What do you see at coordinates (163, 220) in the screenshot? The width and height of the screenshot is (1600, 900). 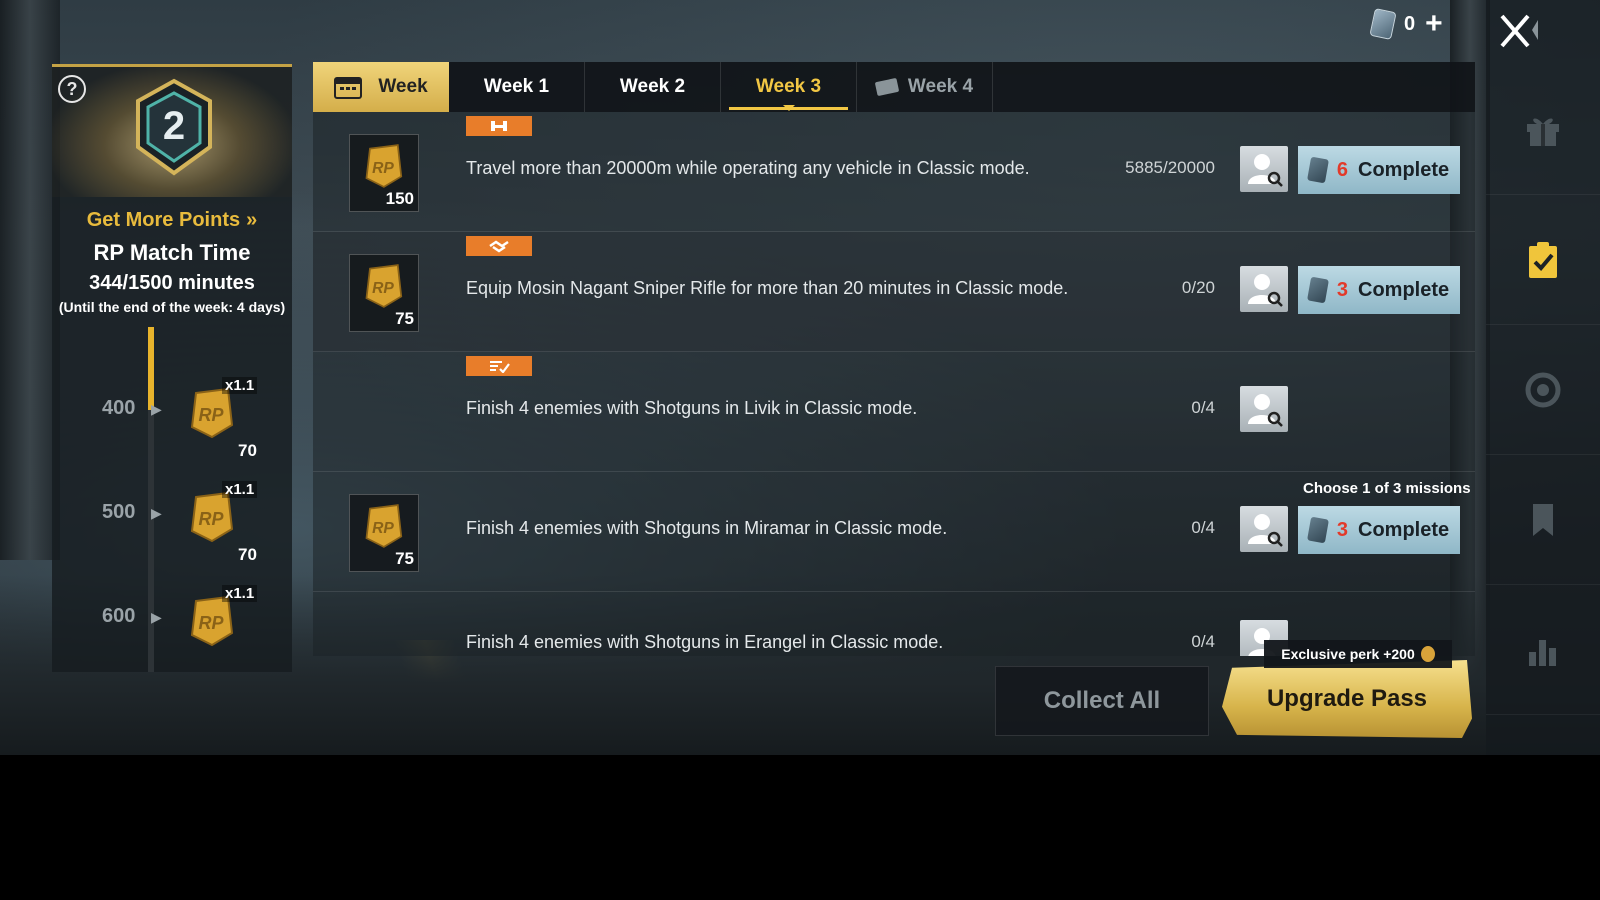 I see `get-more-points-label: Get More Points` at bounding box center [163, 220].